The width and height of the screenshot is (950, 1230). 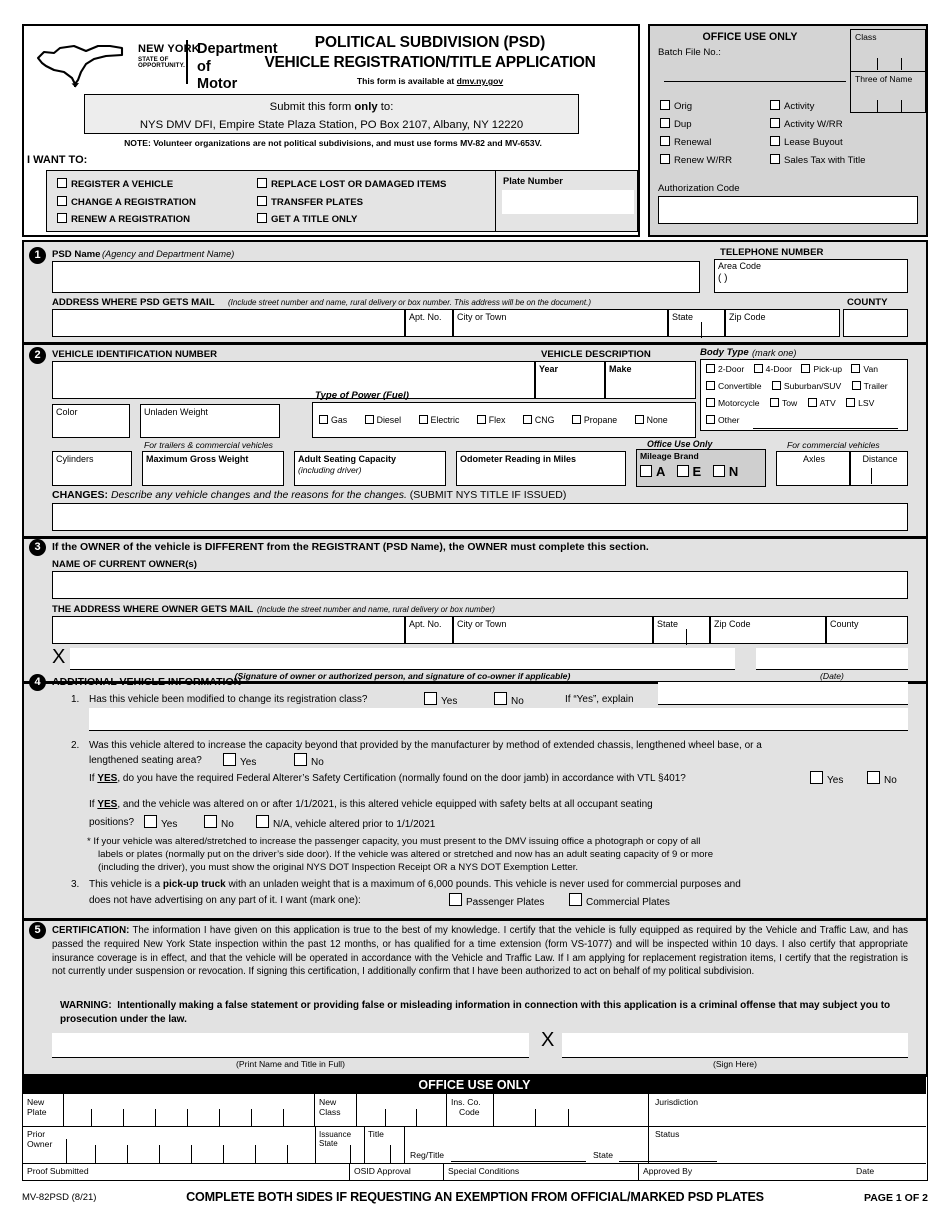 What do you see at coordinates (351, 204) in the screenshot?
I see `want-option-transfer-plates: TRANSFER PLATES` at bounding box center [351, 204].